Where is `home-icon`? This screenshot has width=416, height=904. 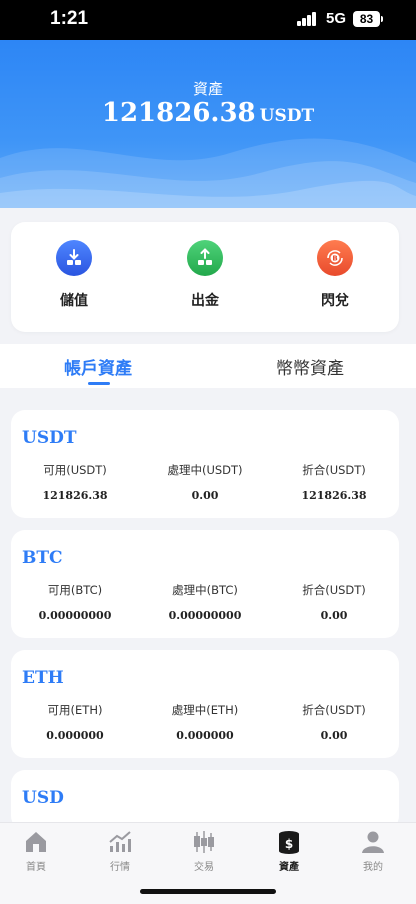 home-icon is located at coordinates (36, 842).